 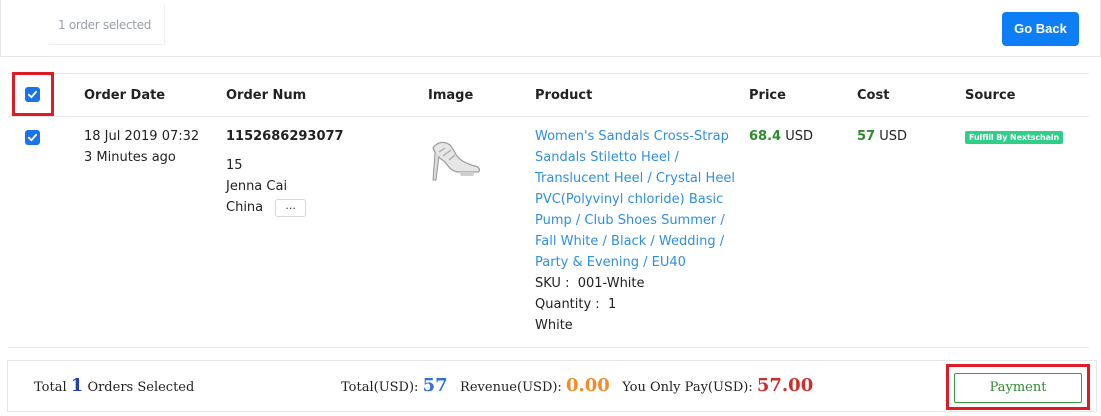 What do you see at coordinates (550, 28) in the screenshot?
I see `toolbar: 1 order selected Go Back` at bounding box center [550, 28].